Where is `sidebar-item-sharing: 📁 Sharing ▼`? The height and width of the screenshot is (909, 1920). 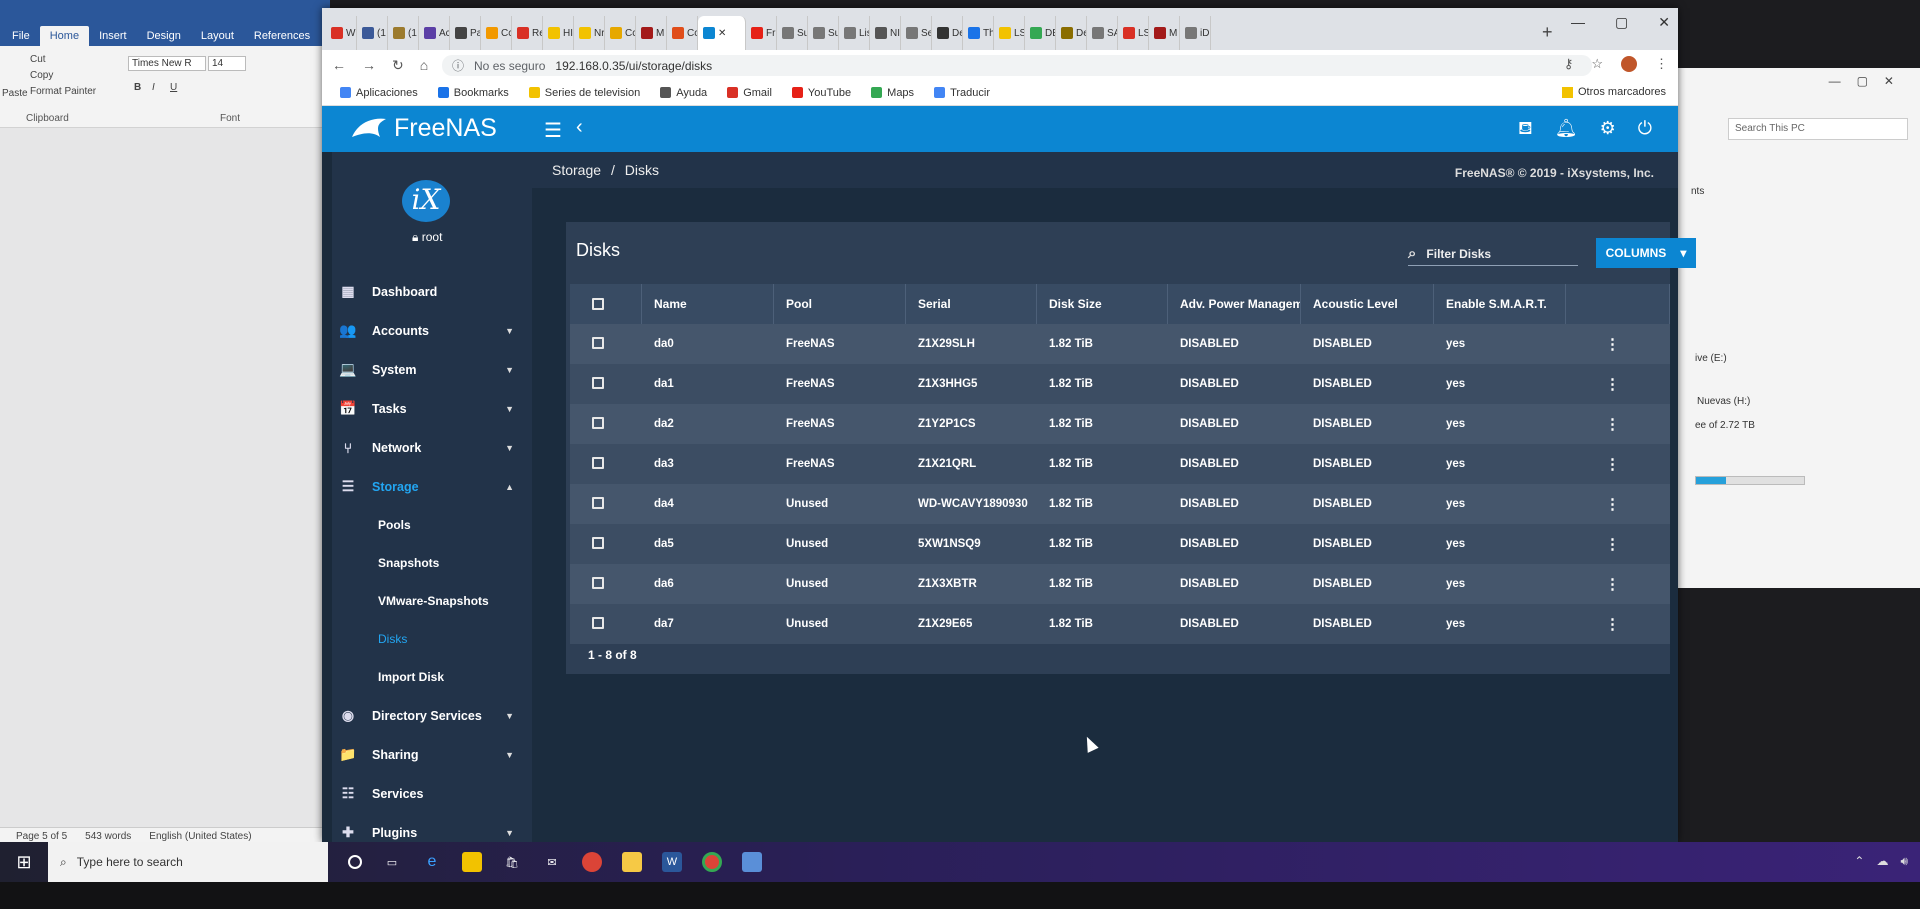 sidebar-item-sharing: 📁 Sharing ▼ is located at coordinates (432, 754).